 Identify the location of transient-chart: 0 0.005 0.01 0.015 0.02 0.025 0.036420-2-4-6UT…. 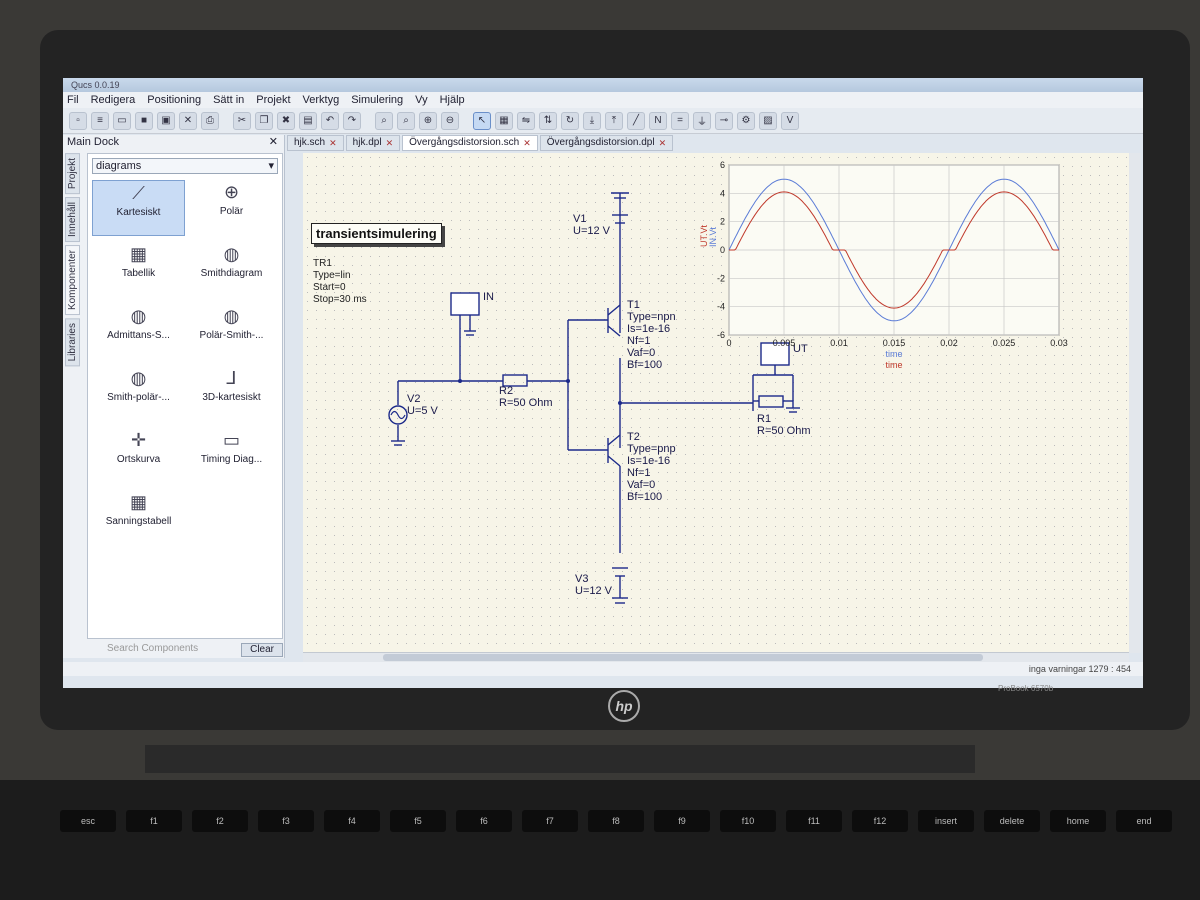
(883, 268).